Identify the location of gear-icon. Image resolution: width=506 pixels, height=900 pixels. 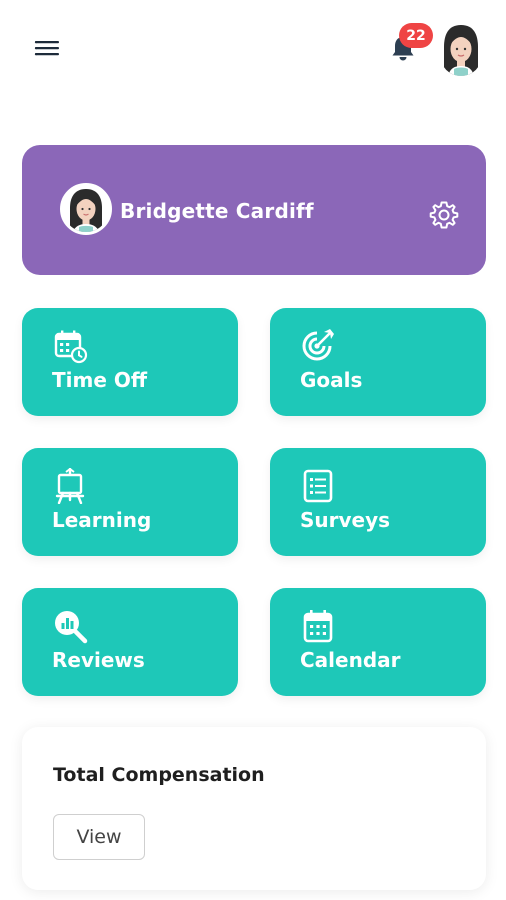
(444, 215).